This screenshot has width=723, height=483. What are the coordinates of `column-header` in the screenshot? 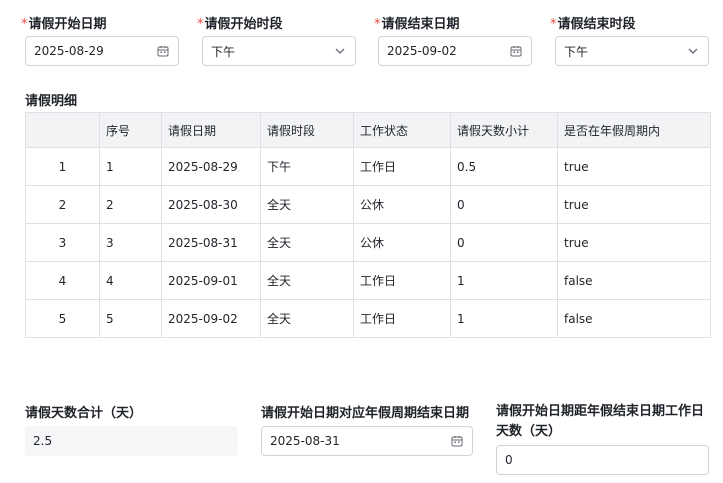 It's located at (62, 130).